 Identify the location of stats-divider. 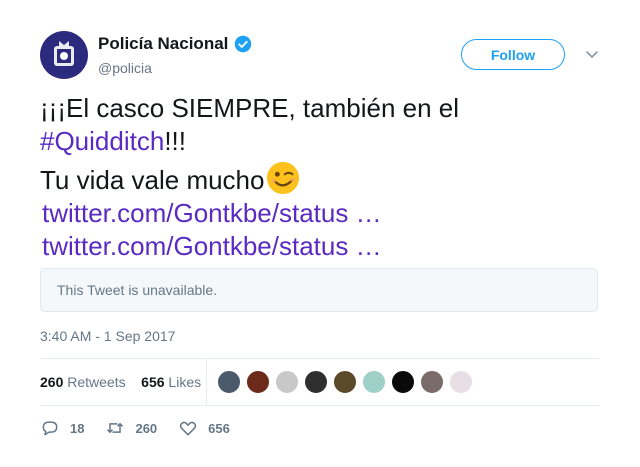
(206, 382).